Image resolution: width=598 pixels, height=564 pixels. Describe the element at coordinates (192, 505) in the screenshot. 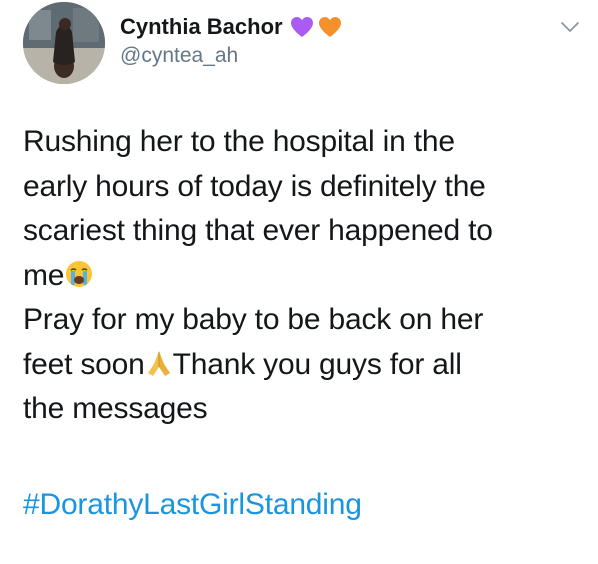

I see `hashtag-link: #DorathyLastGirlStanding` at that location.